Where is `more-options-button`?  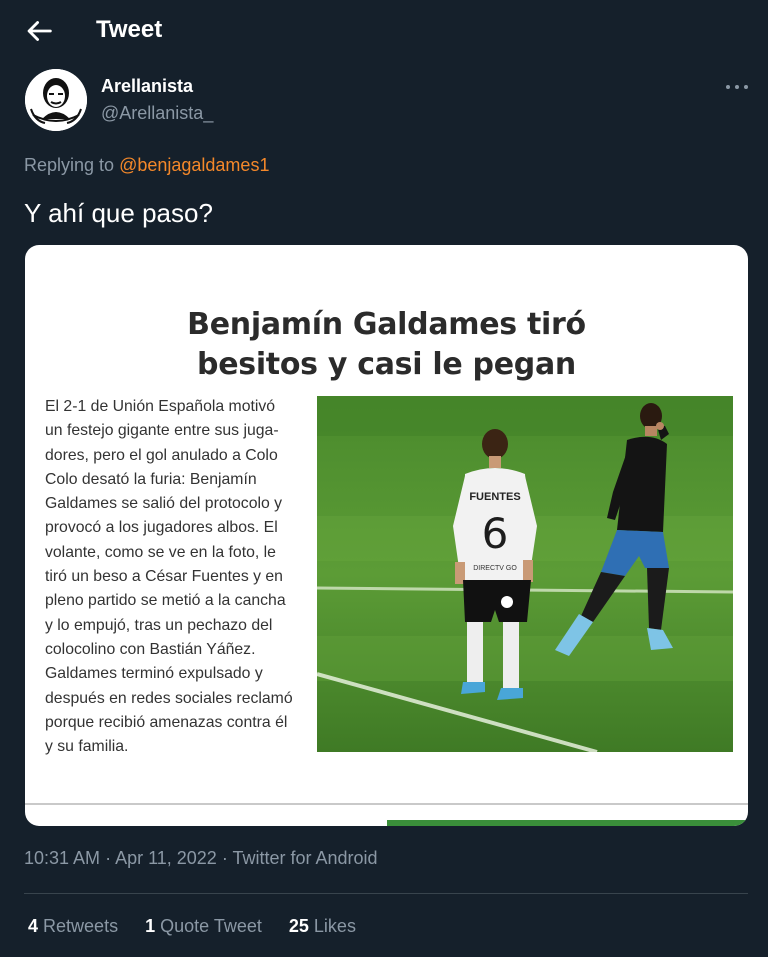
more-options-button is located at coordinates (737, 87).